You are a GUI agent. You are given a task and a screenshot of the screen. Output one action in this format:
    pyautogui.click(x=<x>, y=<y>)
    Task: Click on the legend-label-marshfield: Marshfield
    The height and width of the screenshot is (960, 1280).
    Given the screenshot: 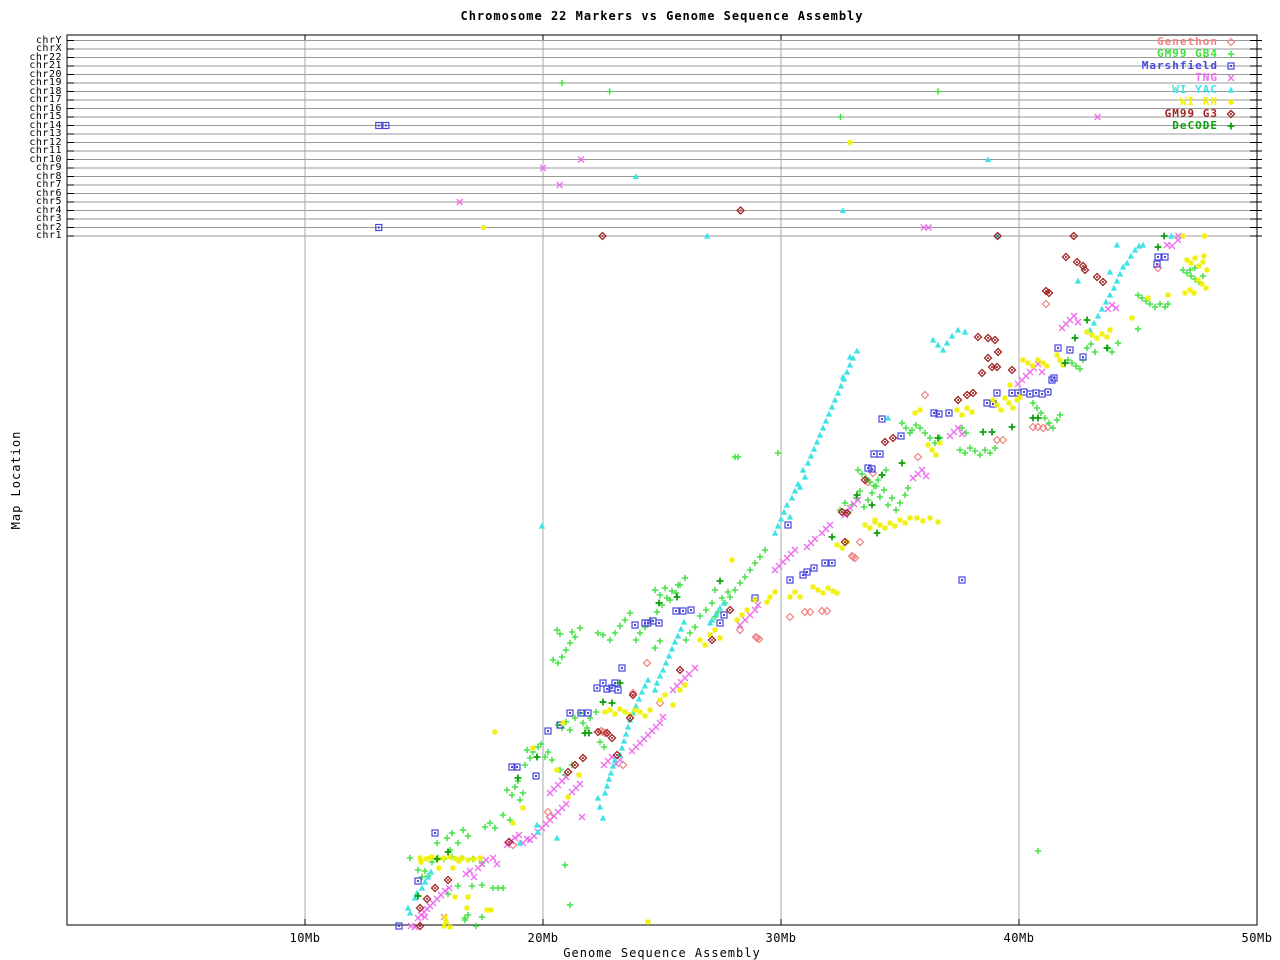 What is the action you would take?
    pyautogui.click(x=1179, y=65)
    